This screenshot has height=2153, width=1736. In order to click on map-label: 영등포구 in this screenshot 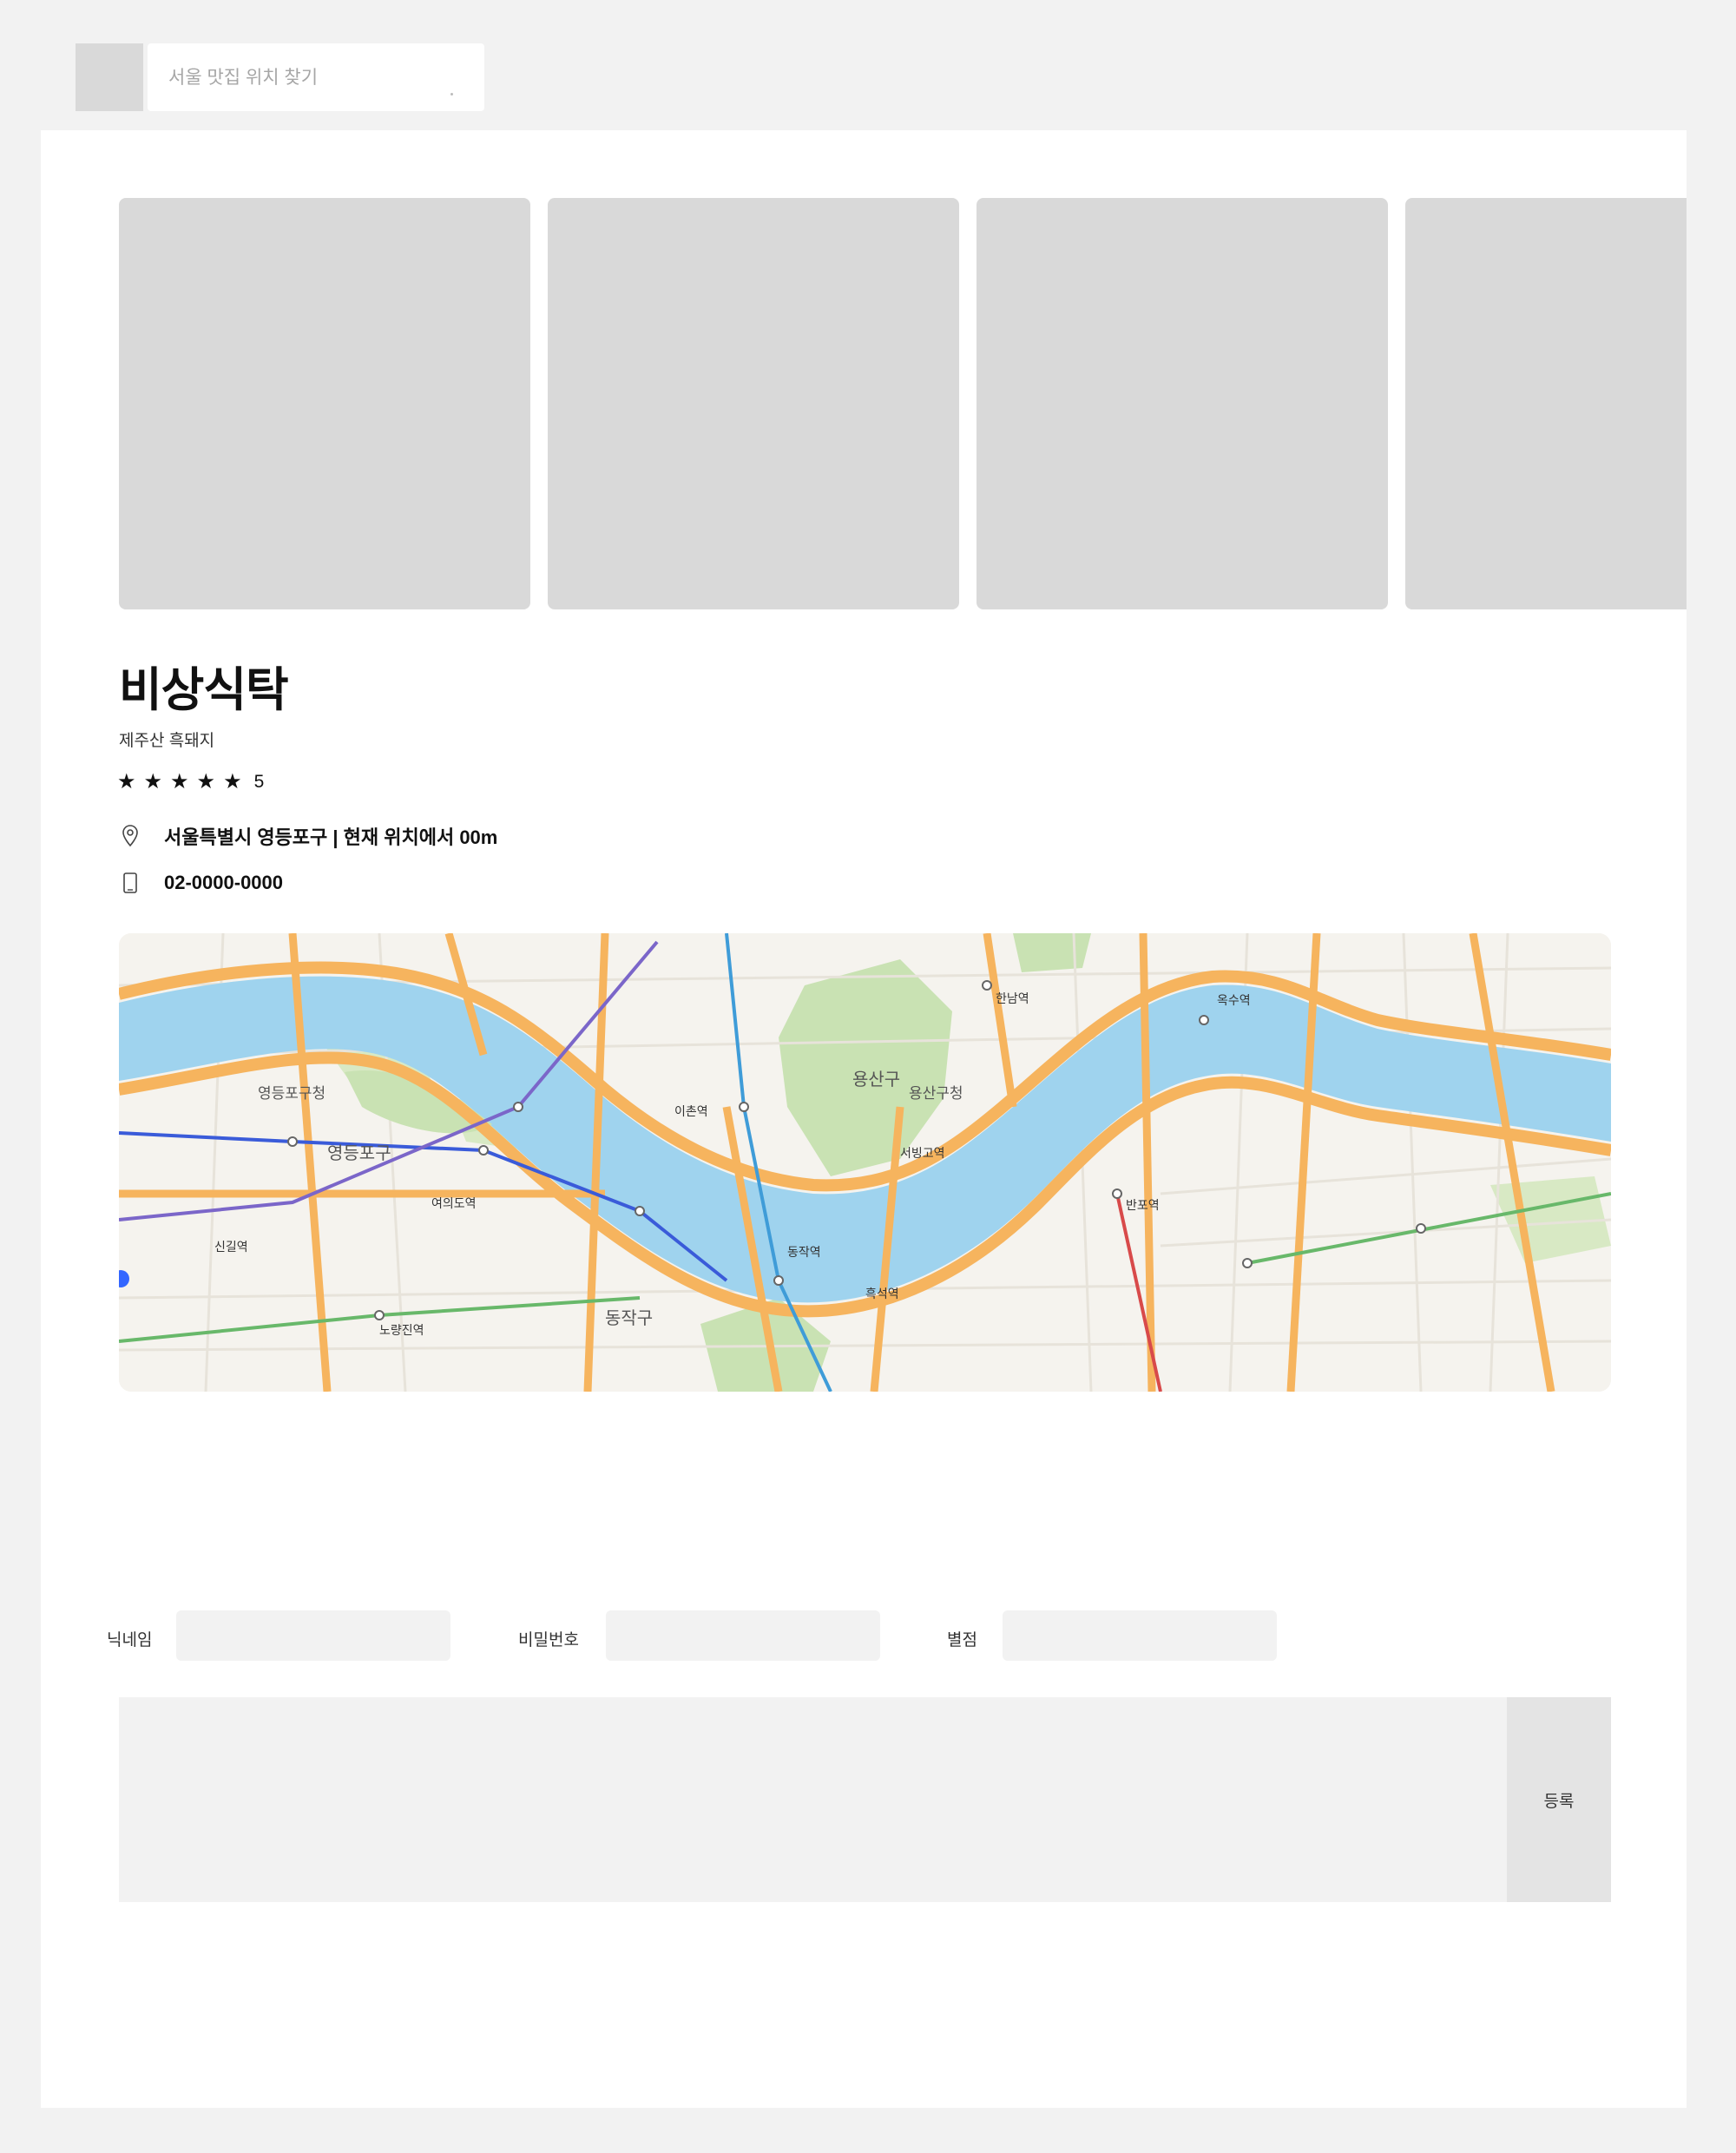, I will do `click(359, 1153)`.